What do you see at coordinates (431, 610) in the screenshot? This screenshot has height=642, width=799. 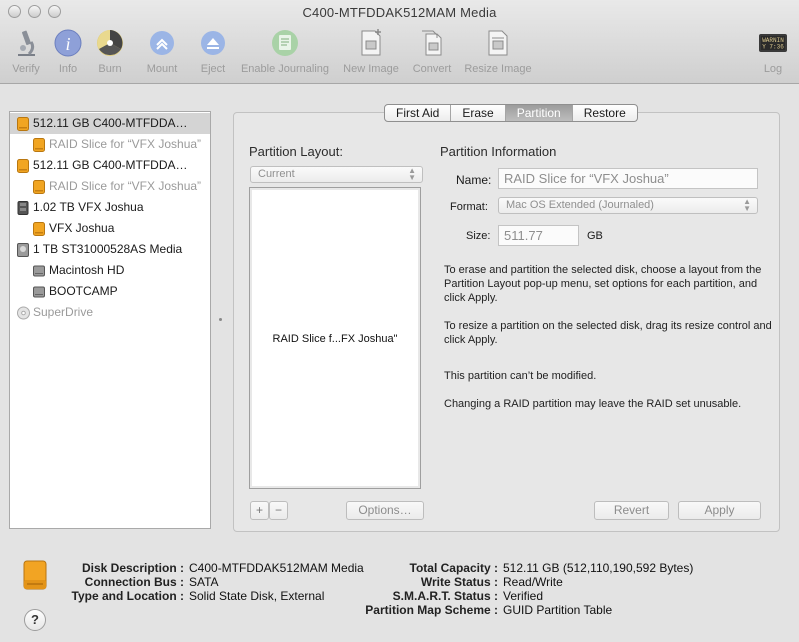 I see `partition-map-label: Partition Map Scheme :` at bounding box center [431, 610].